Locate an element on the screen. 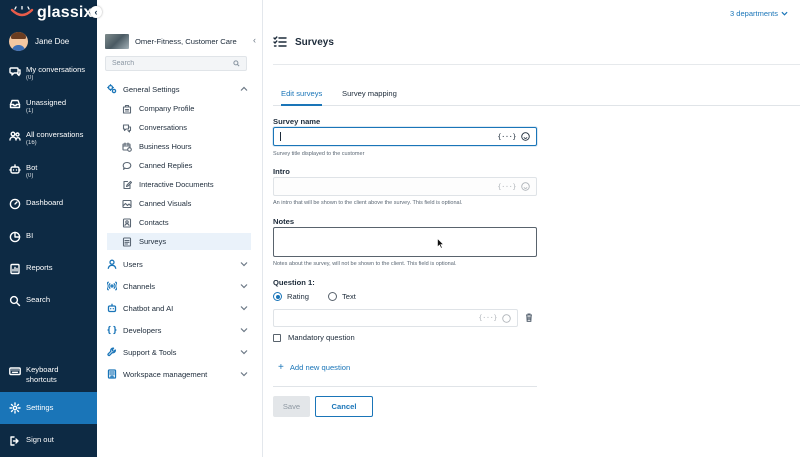 The height and width of the screenshot is (457, 800). code-icon is located at coordinates (112, 330).